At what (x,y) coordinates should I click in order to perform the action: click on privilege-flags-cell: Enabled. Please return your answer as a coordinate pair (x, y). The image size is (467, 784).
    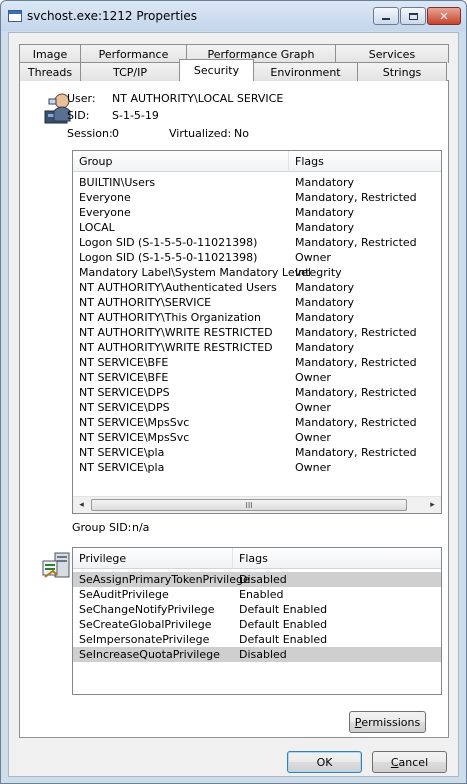
    Looking at the image, I should click on (261, 594).